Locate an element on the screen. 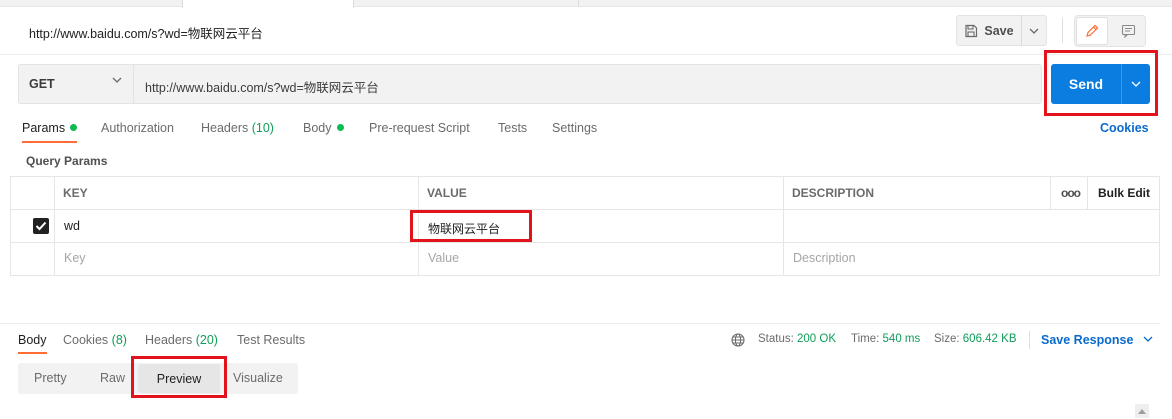  tab-body: Body is located at coordinates (323, 128).